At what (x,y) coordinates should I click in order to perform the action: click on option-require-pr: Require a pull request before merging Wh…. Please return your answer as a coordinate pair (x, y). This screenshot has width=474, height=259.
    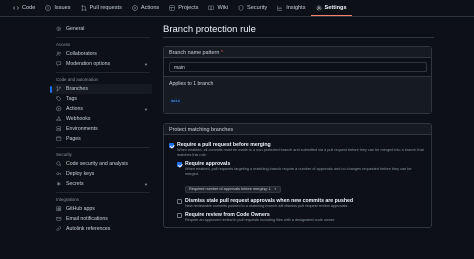
    Looking at the image, I should click on (297, 150).